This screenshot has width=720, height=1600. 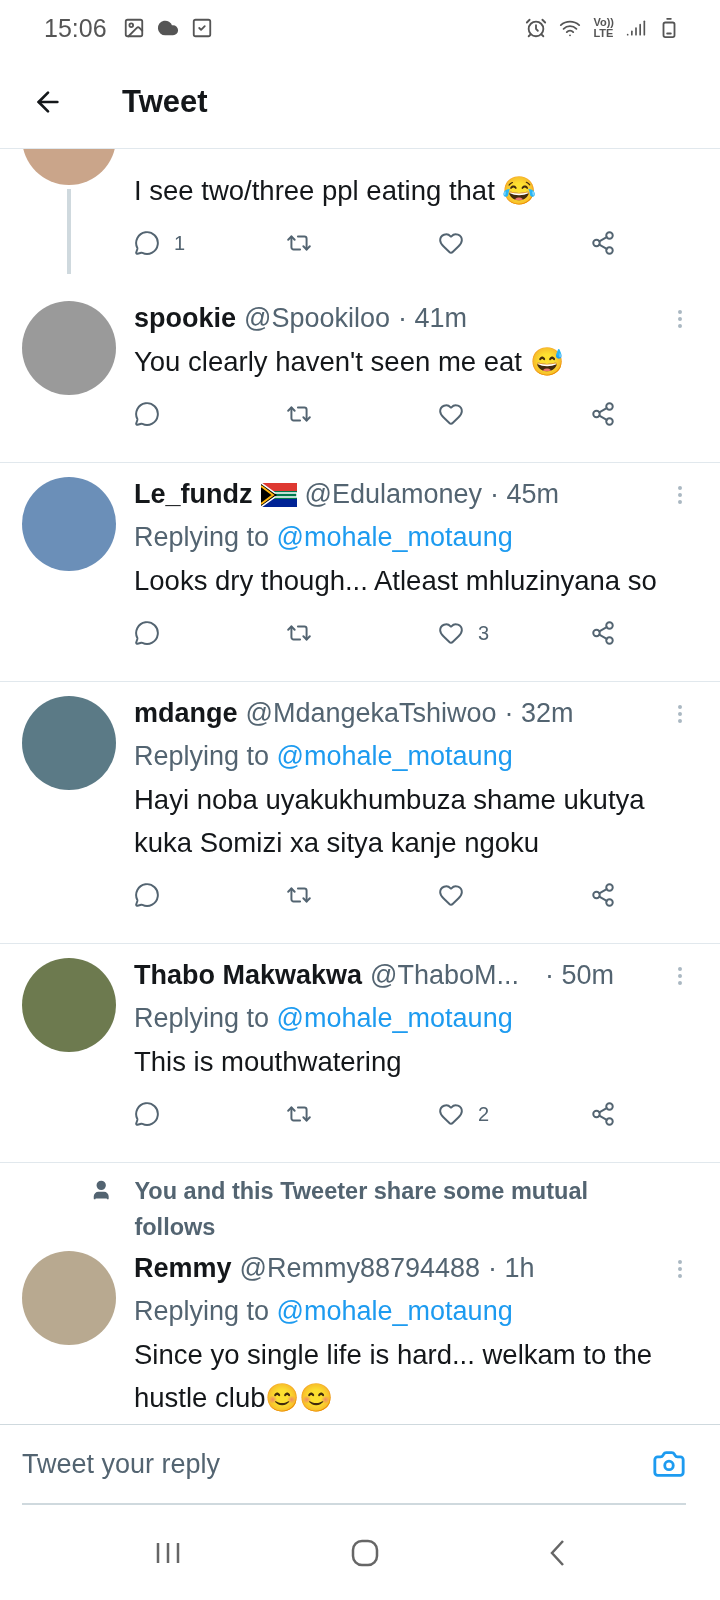 What do you see at coordinates (433, 318) in the screenshot?
I see `tweet-time: · 41m` at bounding box center [433, 318].